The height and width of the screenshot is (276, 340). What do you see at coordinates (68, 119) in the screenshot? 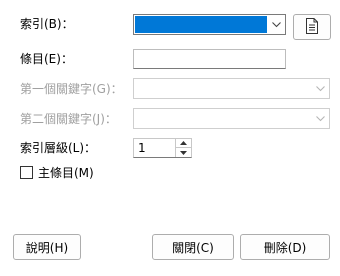
I see `key2-label: 第二個關鍵字(J)：` at bounding box center [68, 119].